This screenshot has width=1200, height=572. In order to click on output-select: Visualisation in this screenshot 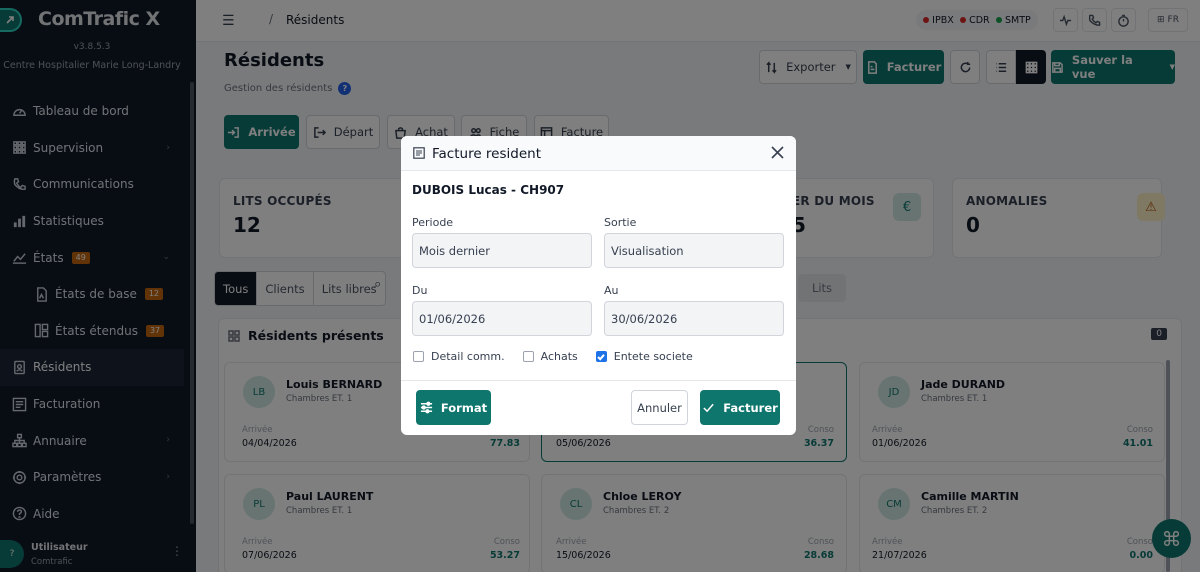, I will do `click(694, 250)`.